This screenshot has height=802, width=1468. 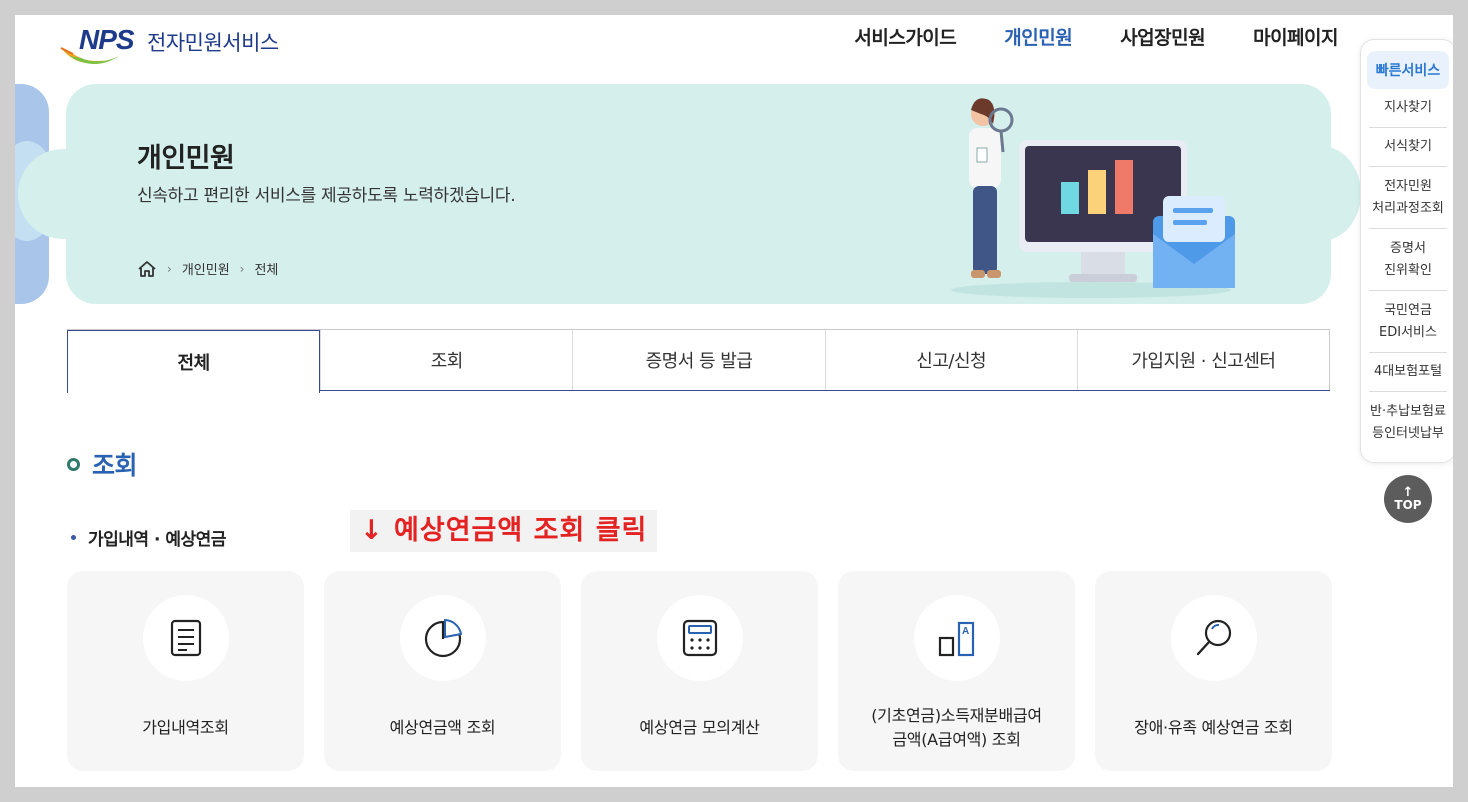 I want to click on card-a-benefit: A (기초연금)소득재분배급여 금액(A급여액) 조회, so click(x=956, y=671).